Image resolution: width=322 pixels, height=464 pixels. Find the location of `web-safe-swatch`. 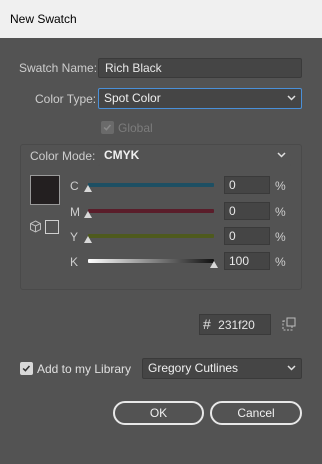

web-safe-swatch is located at coordinates (52, 227).